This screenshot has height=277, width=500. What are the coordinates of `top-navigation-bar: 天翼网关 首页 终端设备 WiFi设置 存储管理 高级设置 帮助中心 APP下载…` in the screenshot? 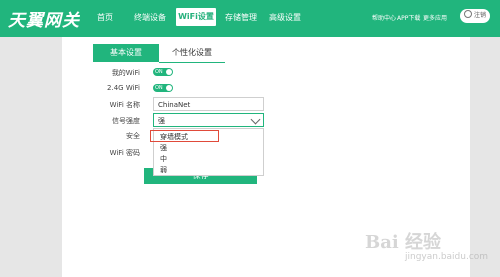 It's located at (250, 18).